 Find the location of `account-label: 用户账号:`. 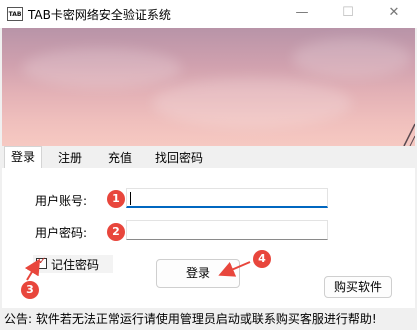

account-label: 用户账号: is located at coordinates (61, 201).